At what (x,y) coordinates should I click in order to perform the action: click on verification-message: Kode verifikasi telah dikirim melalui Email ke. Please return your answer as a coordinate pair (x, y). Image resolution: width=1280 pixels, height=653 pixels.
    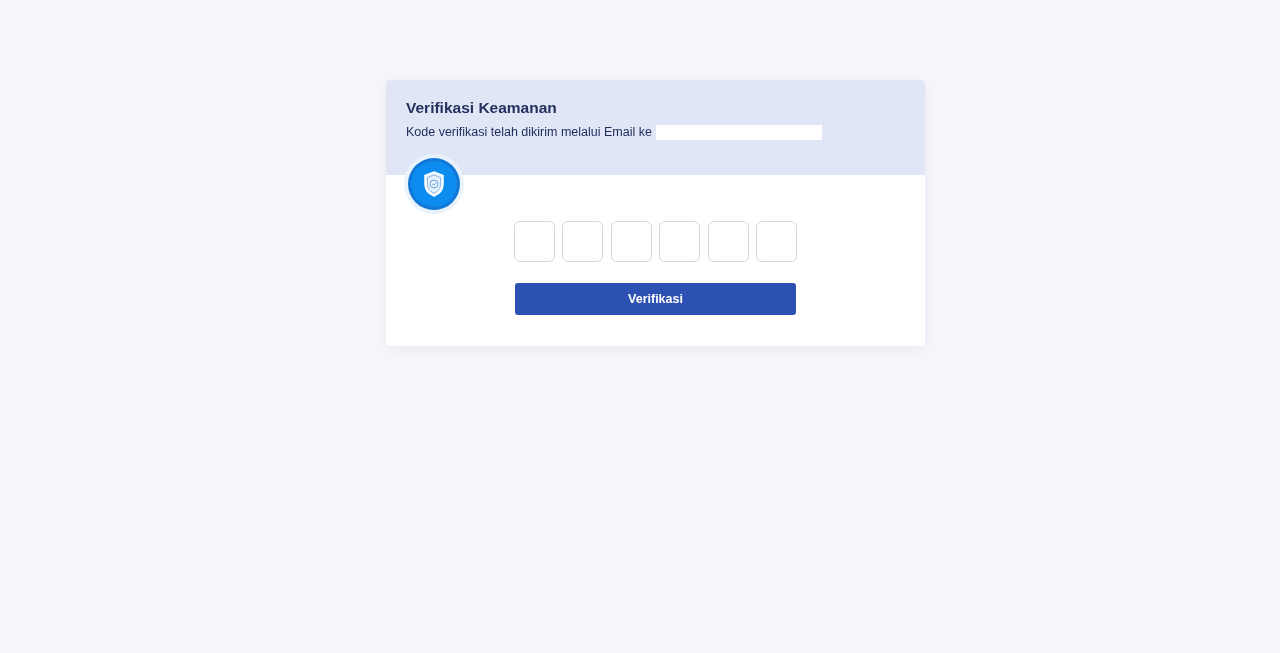
    Looking at the image, I should click on (529, 132).